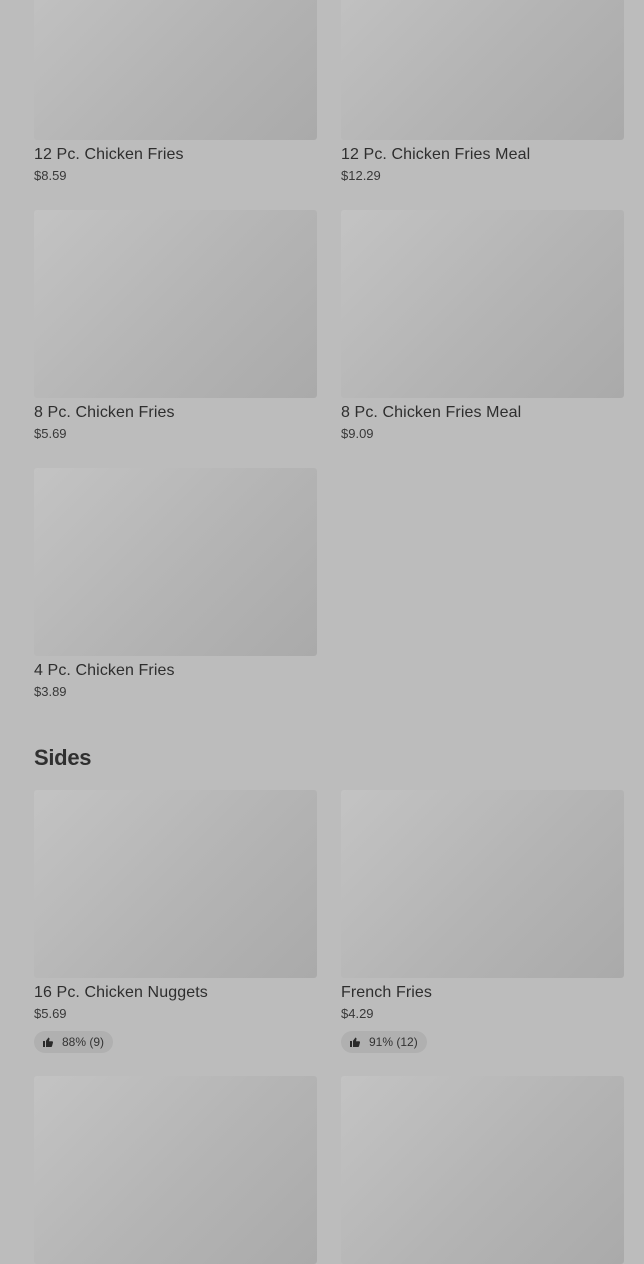 Image resolution: width=644 pixels, height=1264 pixels. I want to click on section-title-sides: Sides, so click(63, 757).